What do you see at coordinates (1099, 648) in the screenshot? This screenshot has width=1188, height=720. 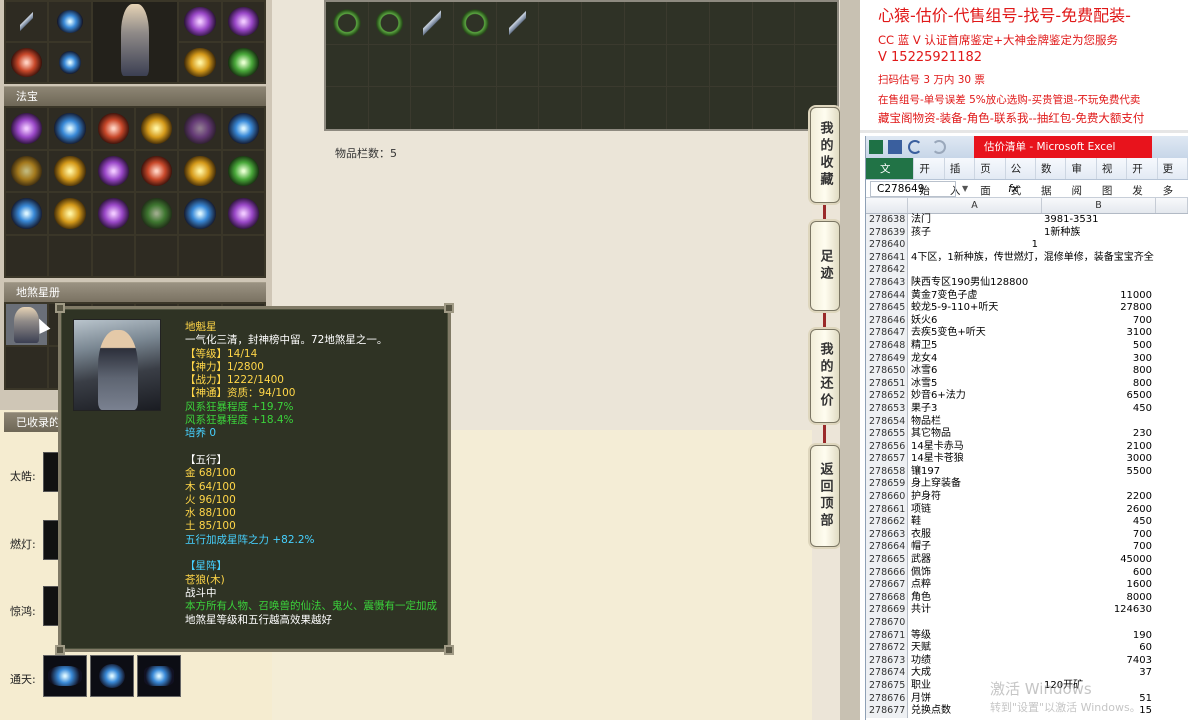 I see `cell-b: 60` at bounding box center [1099, 648].